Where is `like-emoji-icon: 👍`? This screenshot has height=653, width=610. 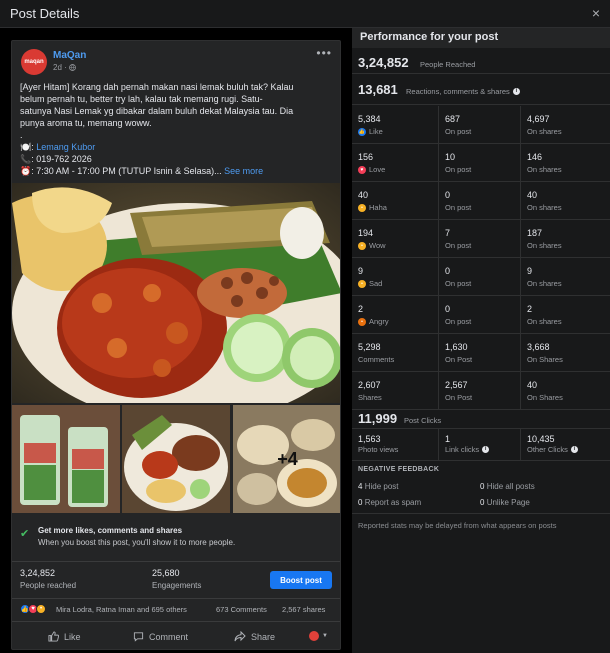 like-emoji-icon: 👍 is located at coordinates (362, 131).